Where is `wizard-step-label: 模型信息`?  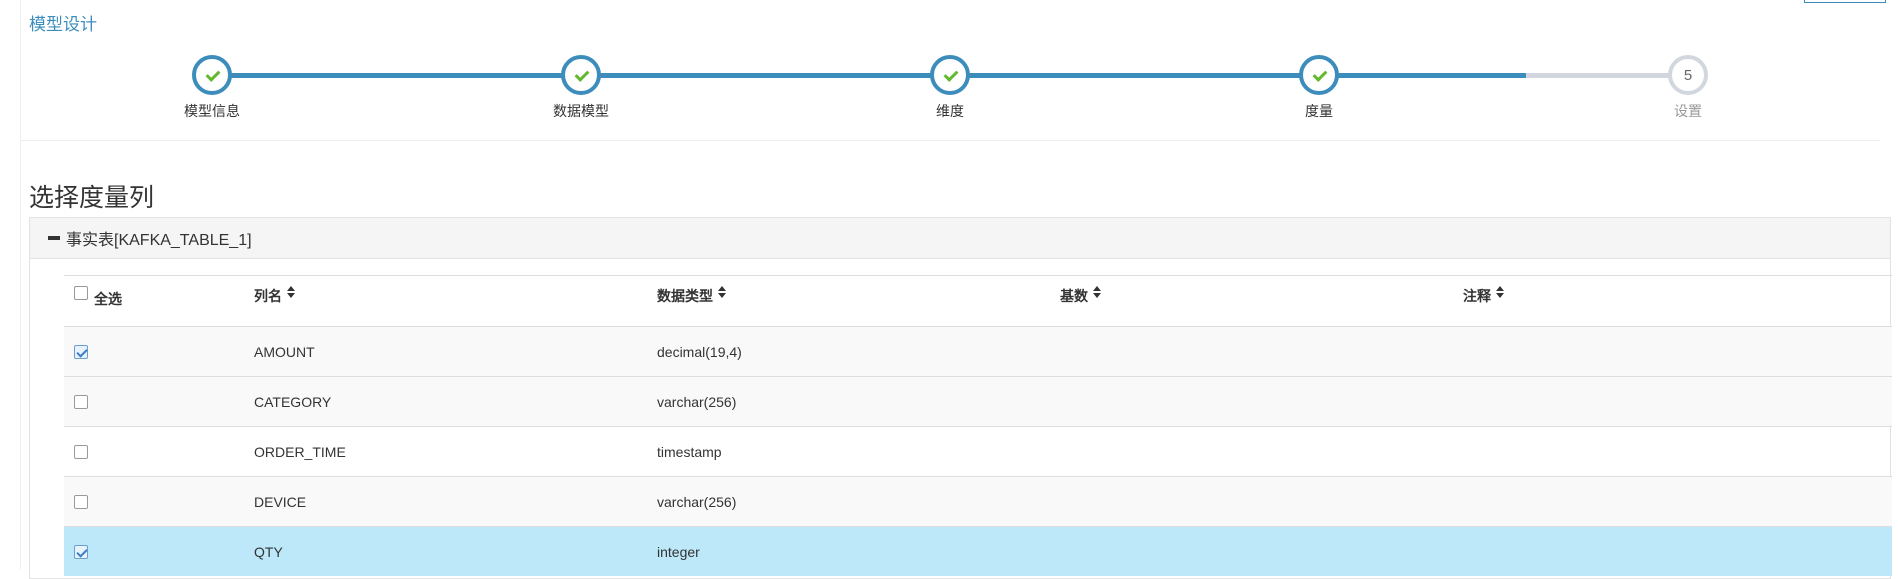
wizard-step-label: 模型信息 is located at coordinates (212, 111).